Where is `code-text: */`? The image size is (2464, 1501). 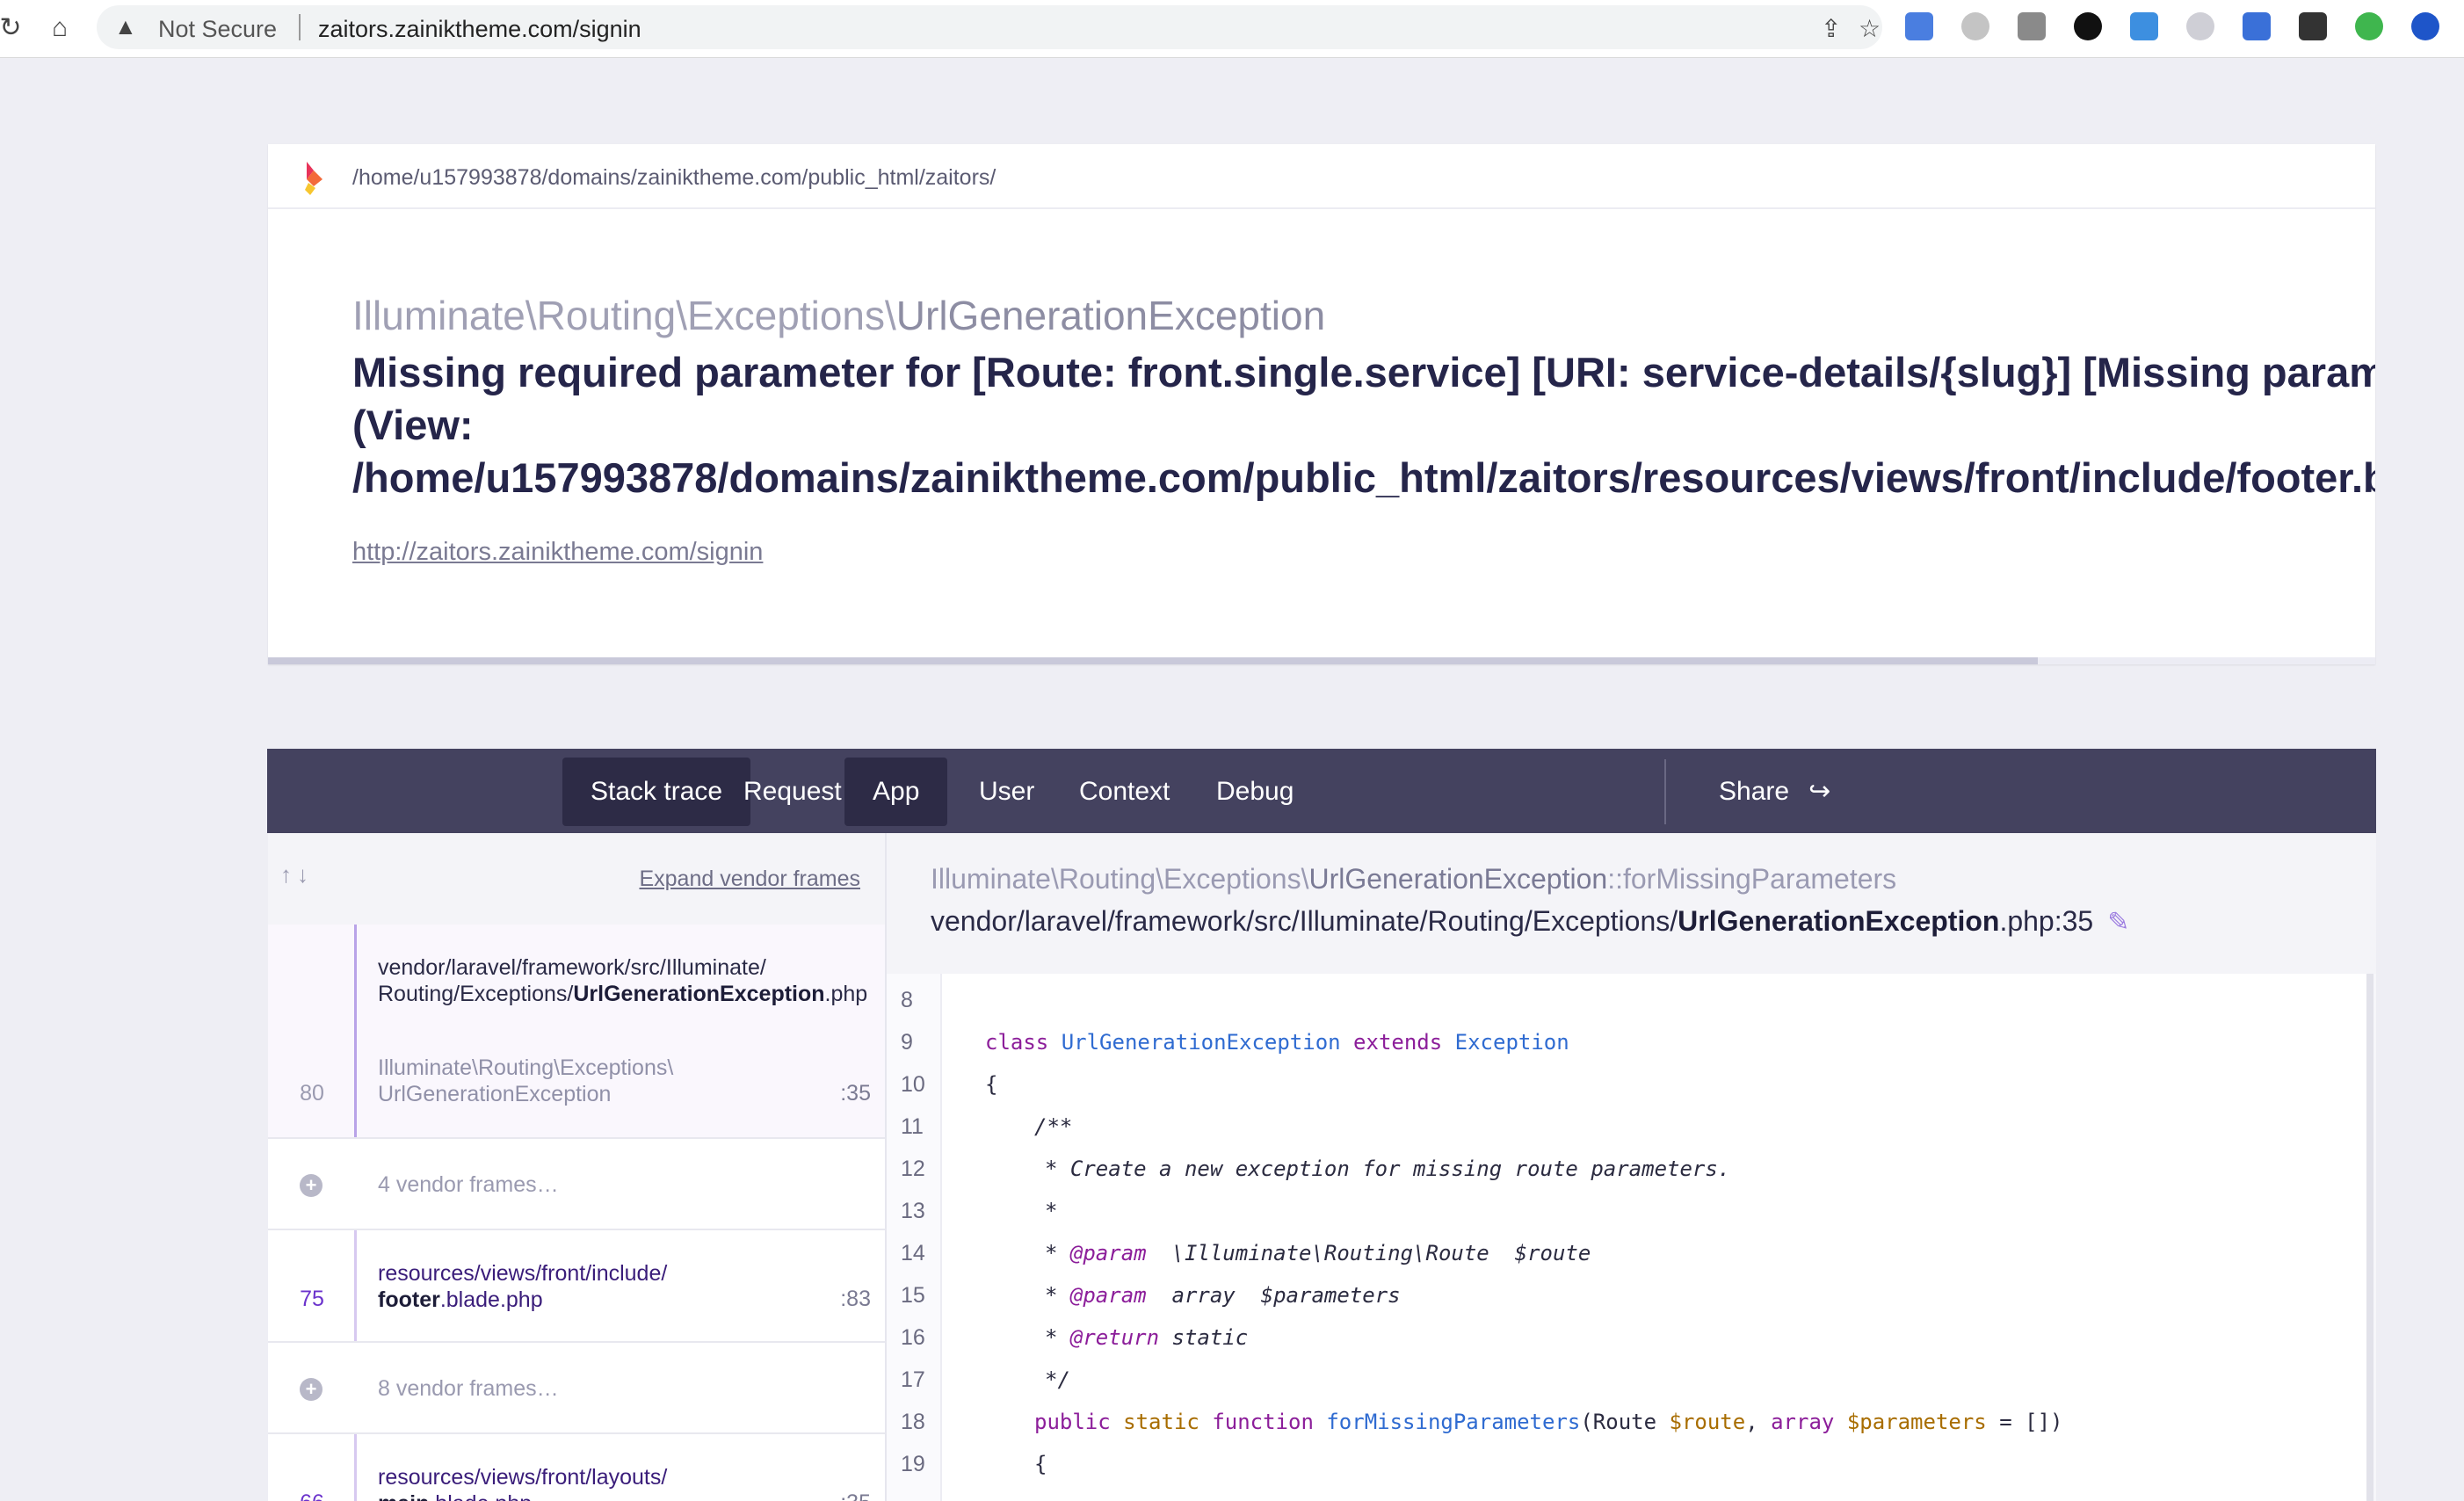 code-text: */ is located at coordinates (1057, 1379).